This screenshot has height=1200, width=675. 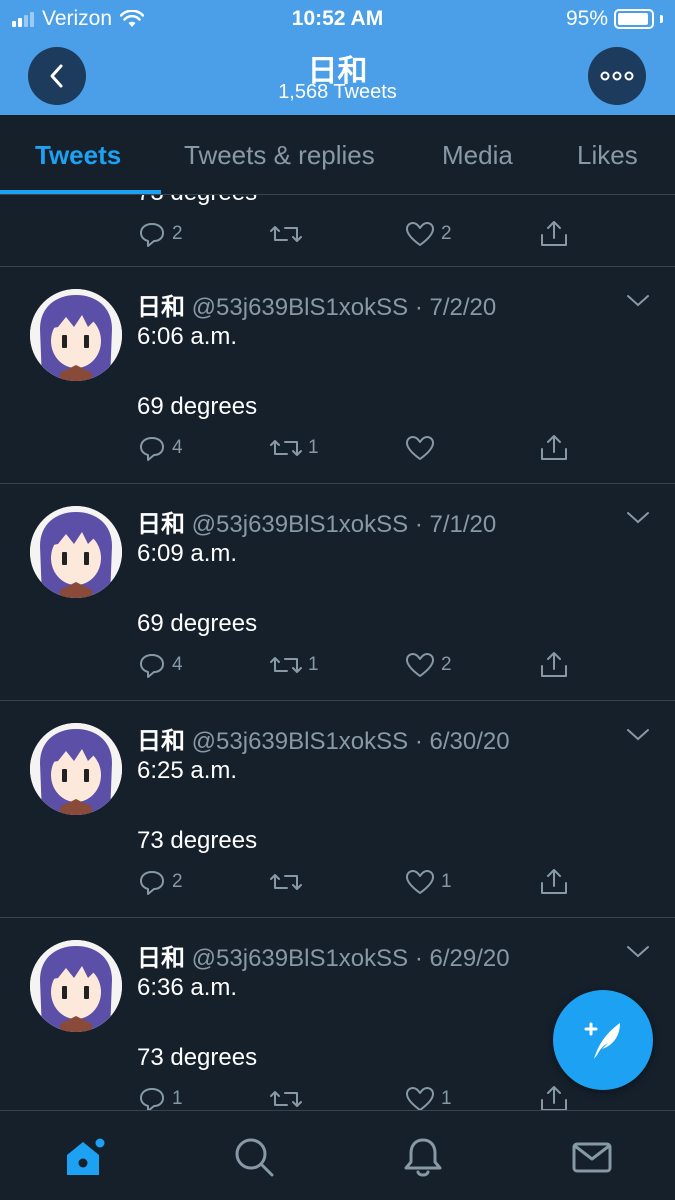 What do you see at coordinates (337, 57) in the screenshot?
I see `profile-header: Verizon 10:52 AM 95% 日和 1,568 Tweets` at bounding box center [337, 57].